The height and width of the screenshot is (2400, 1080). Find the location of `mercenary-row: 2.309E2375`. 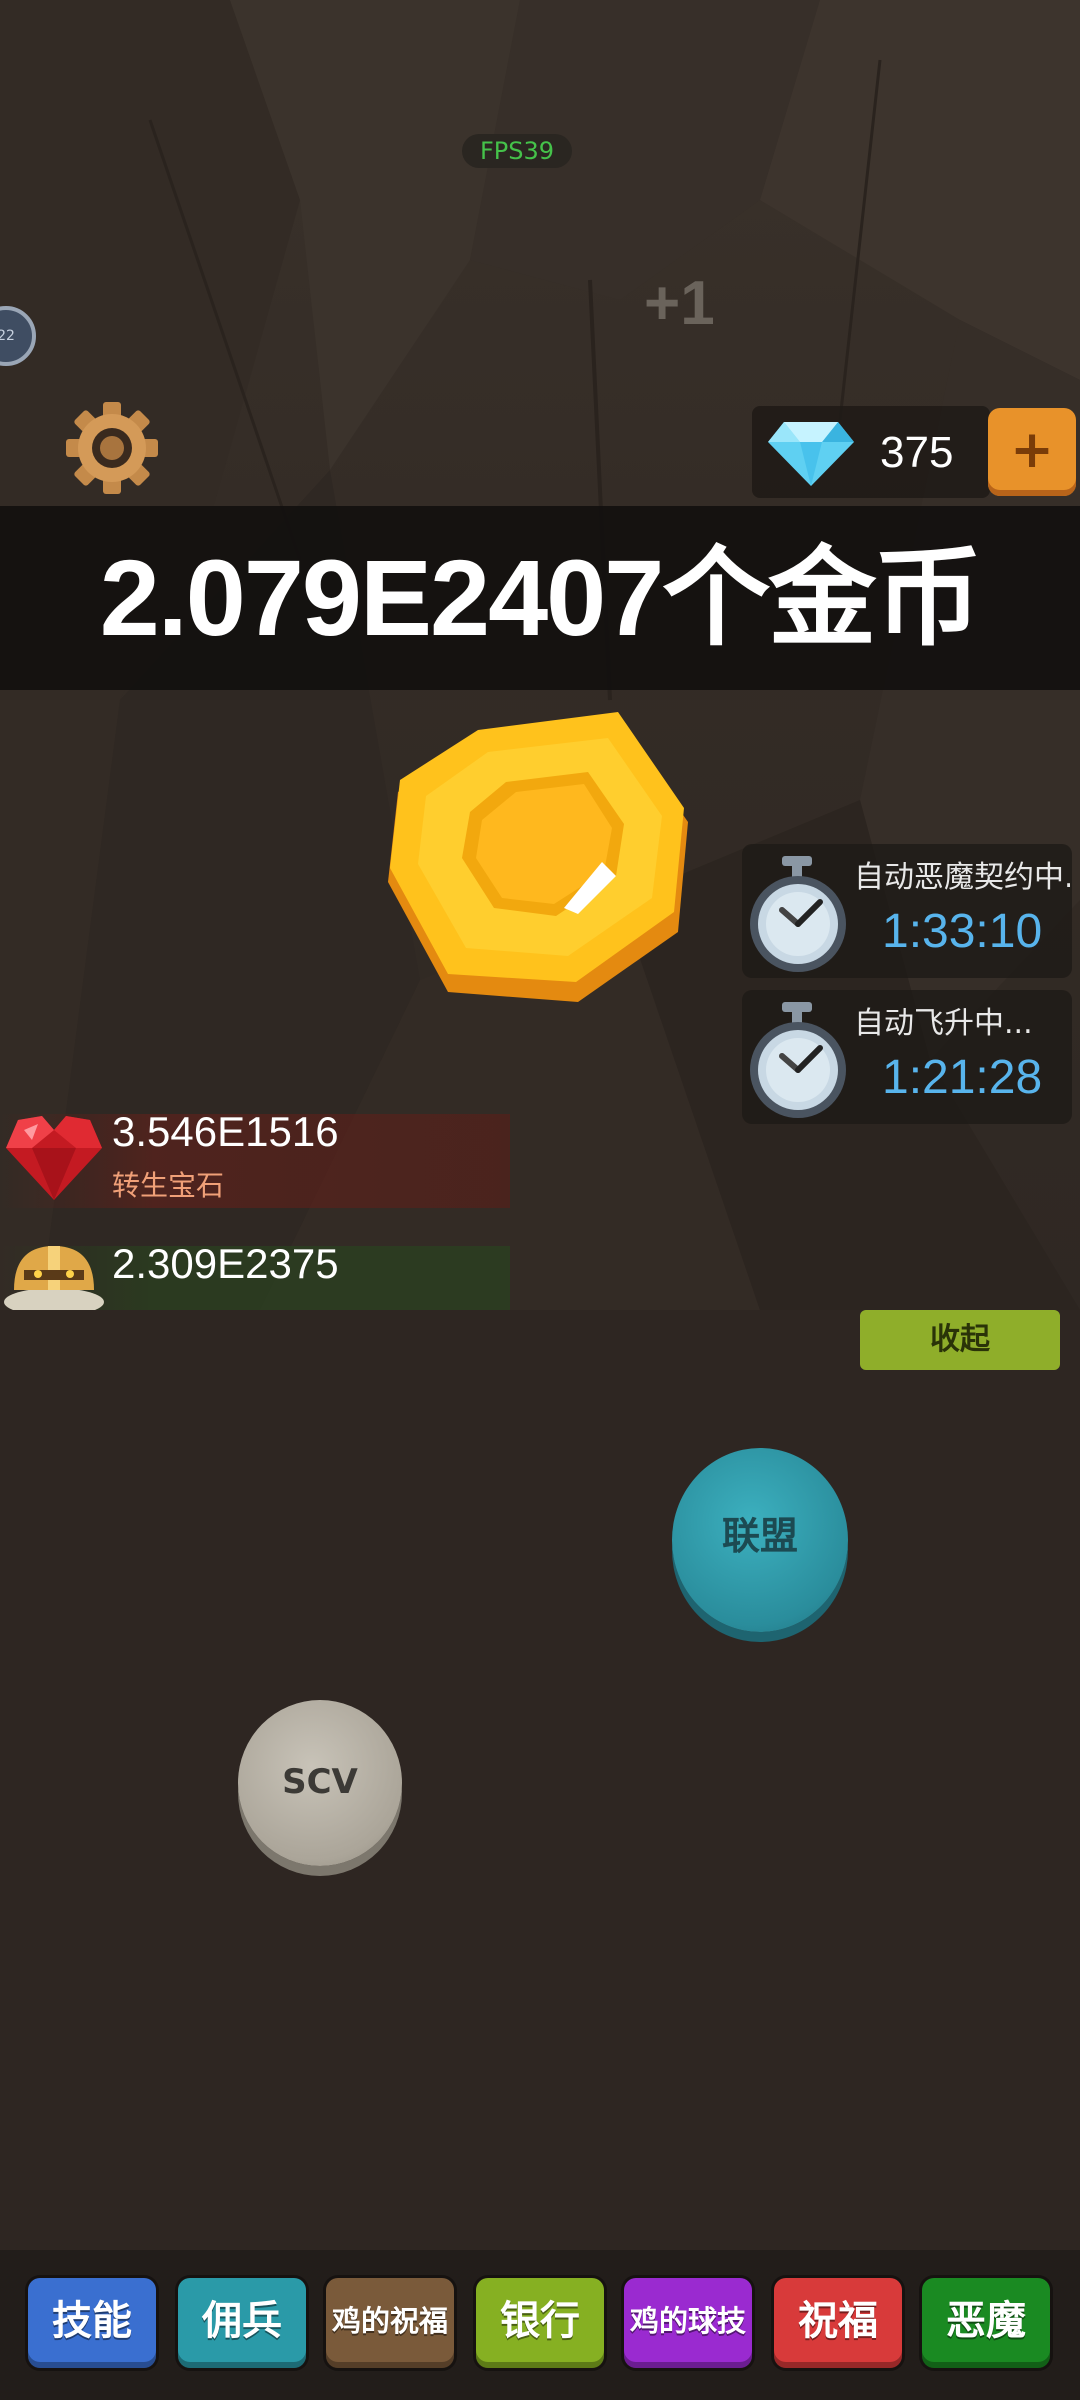

mercenary-row: 2.309E2375 is located at coordinates (255, 1275).